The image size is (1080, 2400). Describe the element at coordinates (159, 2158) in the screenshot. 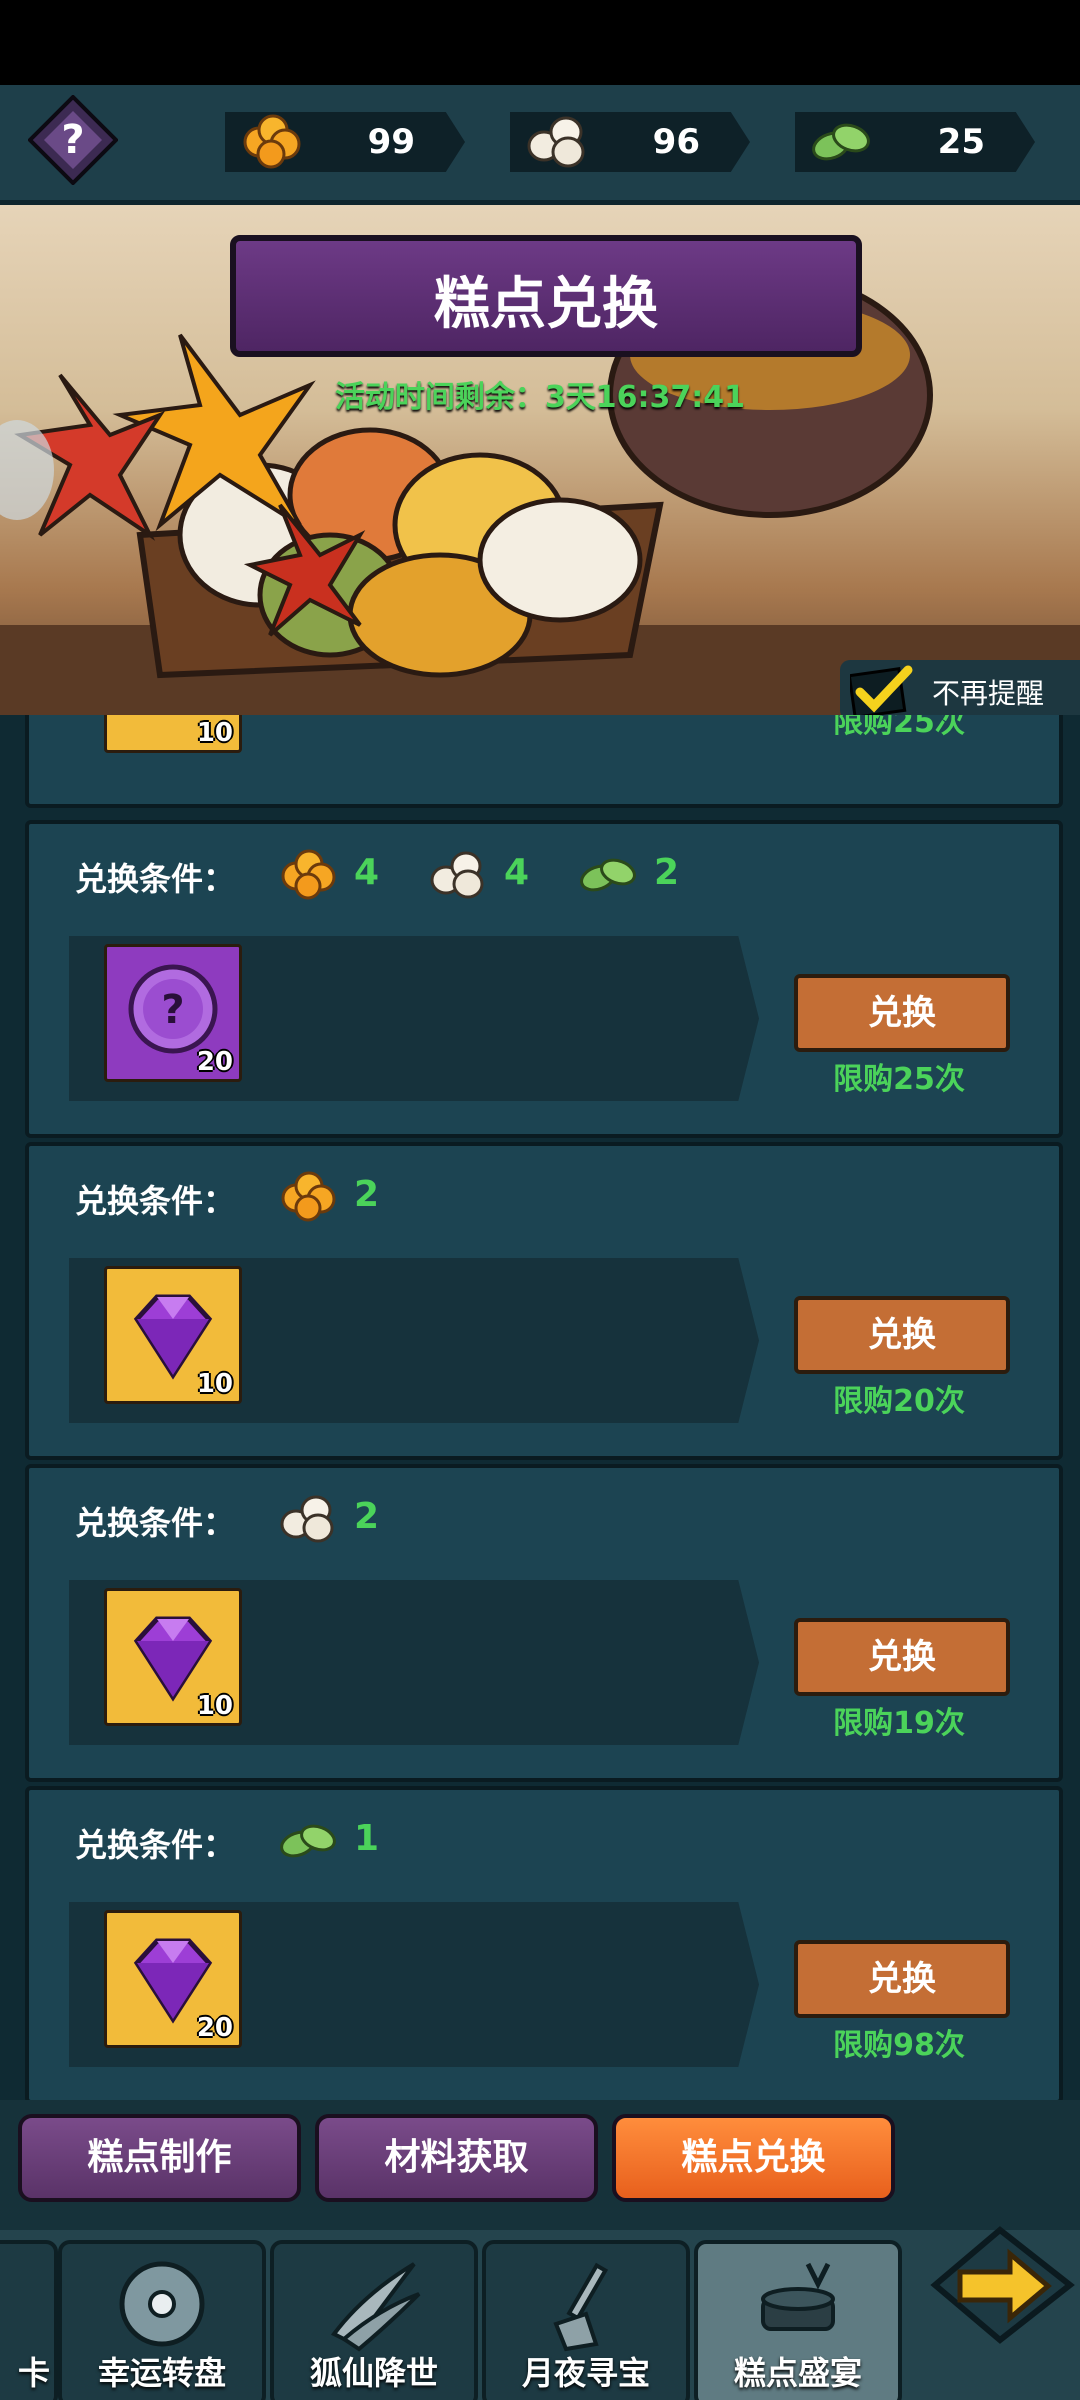

I see `tab-pastry-making: 糕点制作` at that location.